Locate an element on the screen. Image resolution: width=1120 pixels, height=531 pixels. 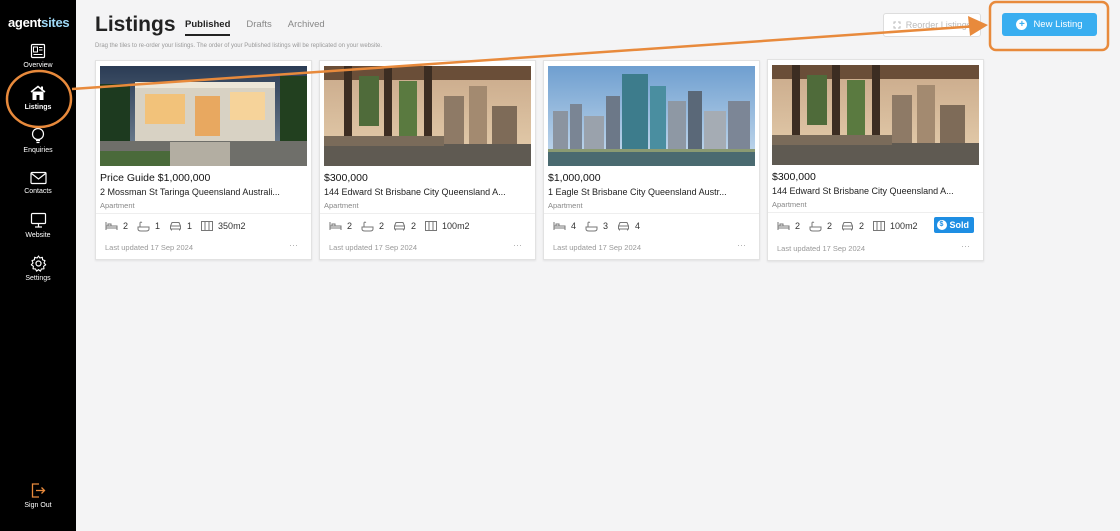
sign-out-icon is located at coordinates (38, 490).